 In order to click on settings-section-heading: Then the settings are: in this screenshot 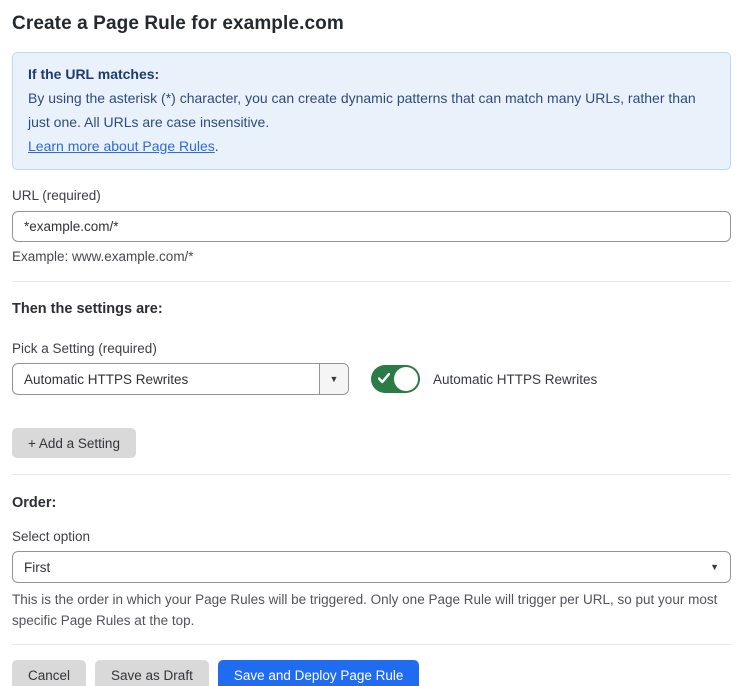, I will do `click(87, 309)`.